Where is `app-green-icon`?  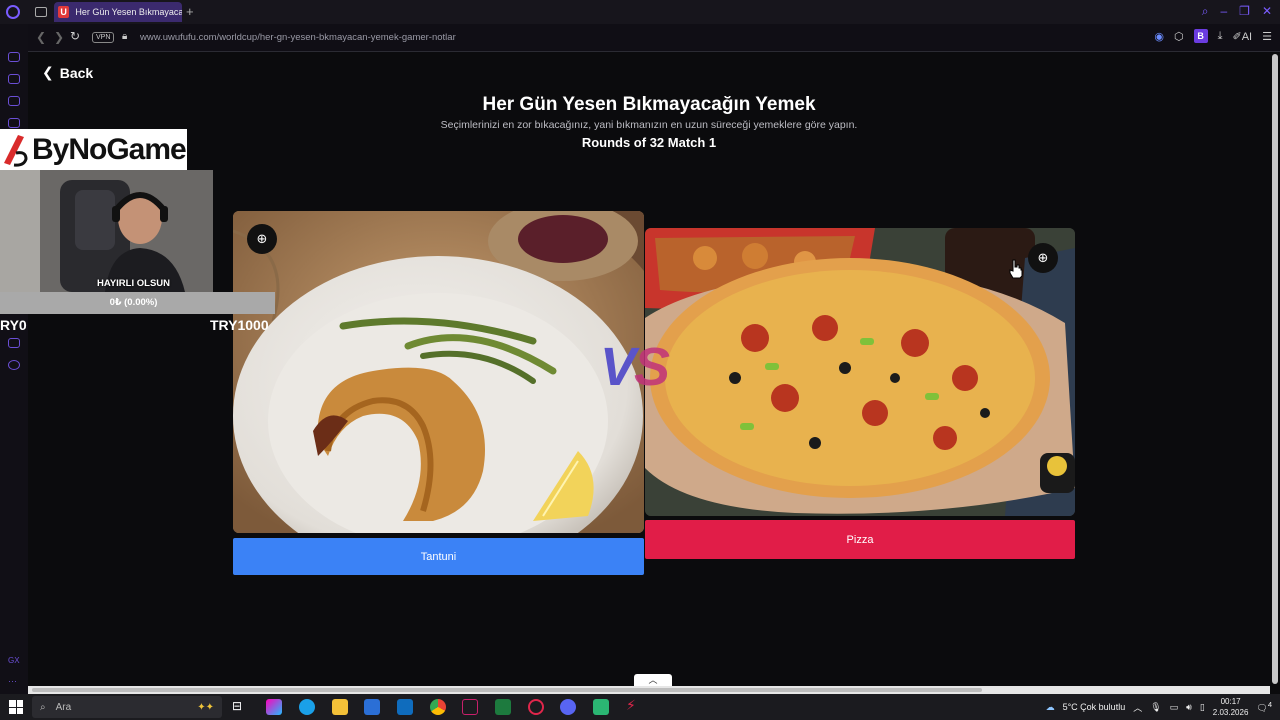 app-green-icon is located at coordinates (601, 707).